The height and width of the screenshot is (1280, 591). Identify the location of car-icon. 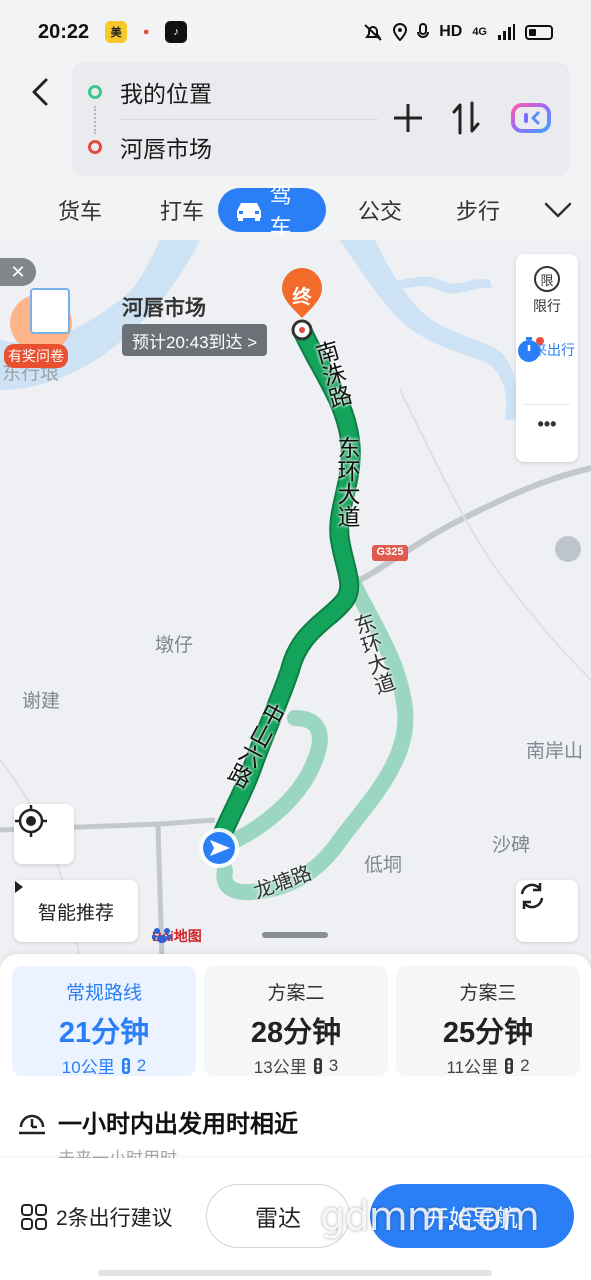
(249, 212).